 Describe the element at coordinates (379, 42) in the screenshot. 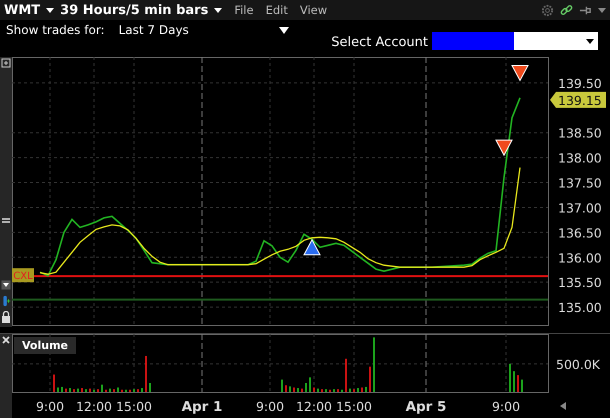

I see `account-label: Select Account` at that location.